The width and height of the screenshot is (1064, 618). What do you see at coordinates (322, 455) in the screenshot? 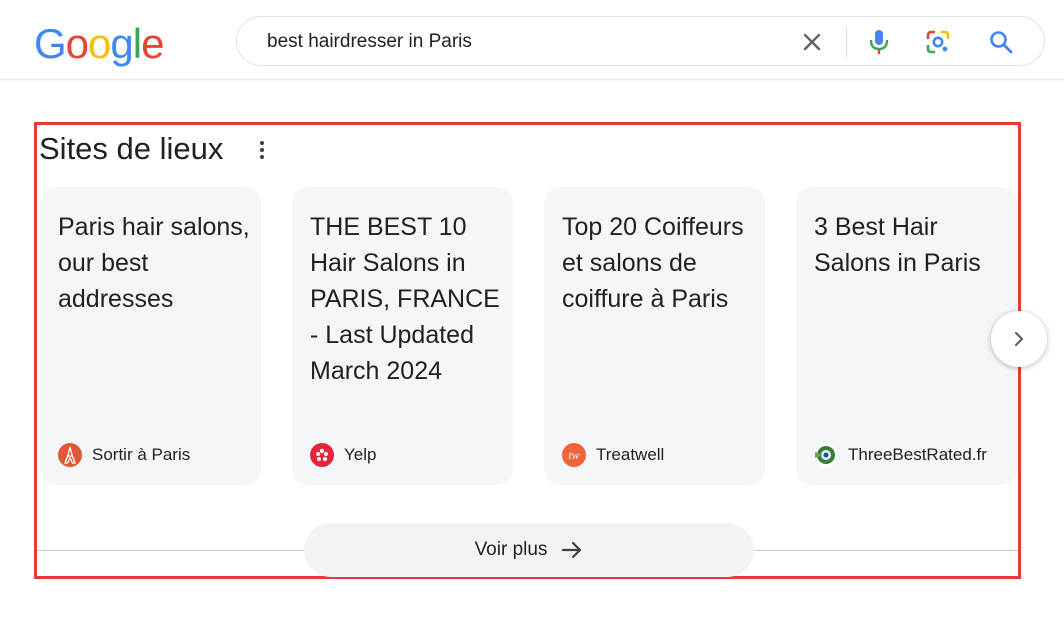
I see `yelp-icon` at bounding box center [322, 455].